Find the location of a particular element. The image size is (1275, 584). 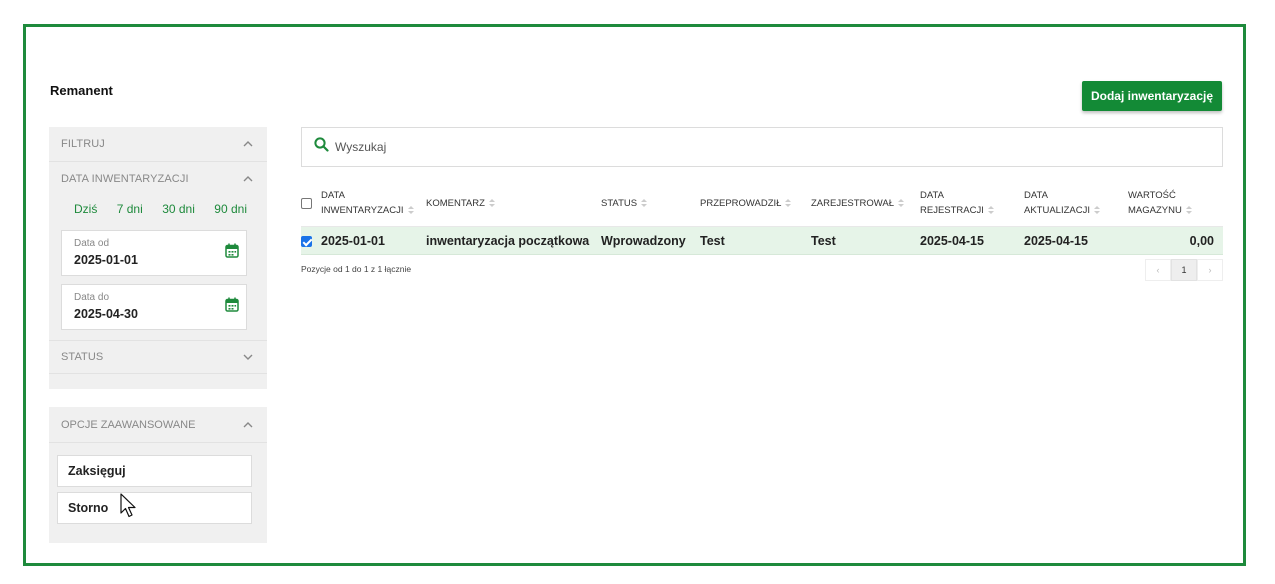

page-button-current: 1 is located at coordinates (1184, 270).